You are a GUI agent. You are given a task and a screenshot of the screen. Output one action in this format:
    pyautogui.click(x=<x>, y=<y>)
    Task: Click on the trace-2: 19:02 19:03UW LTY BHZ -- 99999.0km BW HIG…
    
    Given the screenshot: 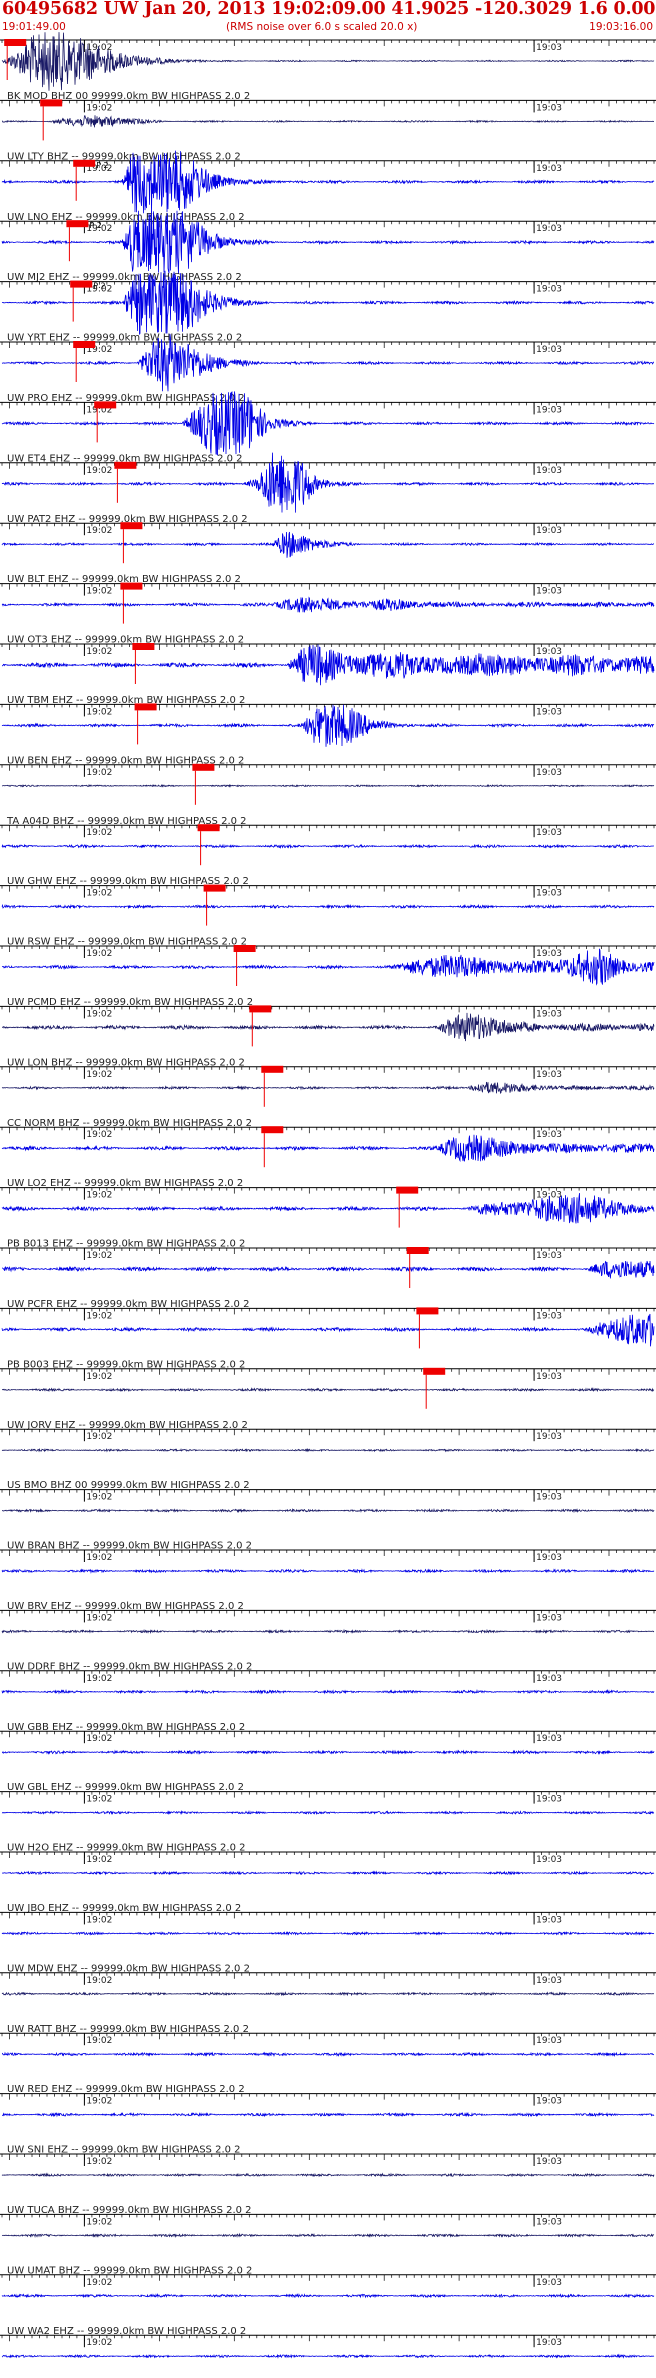 What is the action you would take?
    pyautogui.click(x=328, y=130)
    